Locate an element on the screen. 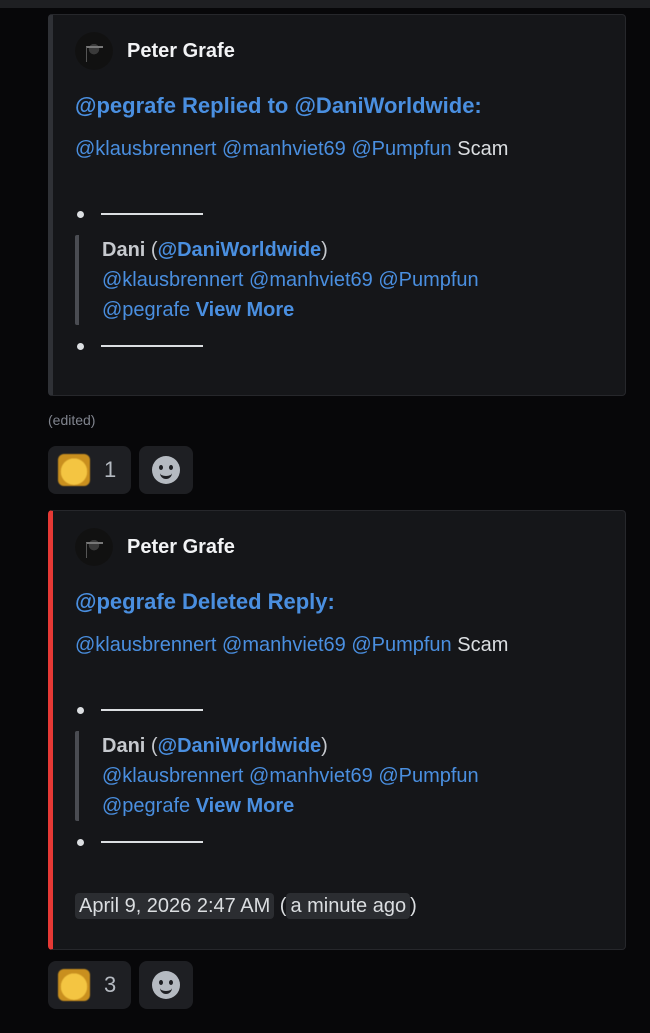 Image resolution: width=650 pixels, height=1033 pixels. timestamp: April 9, 2026 2:47 AM is located at coordinates (175, 906).